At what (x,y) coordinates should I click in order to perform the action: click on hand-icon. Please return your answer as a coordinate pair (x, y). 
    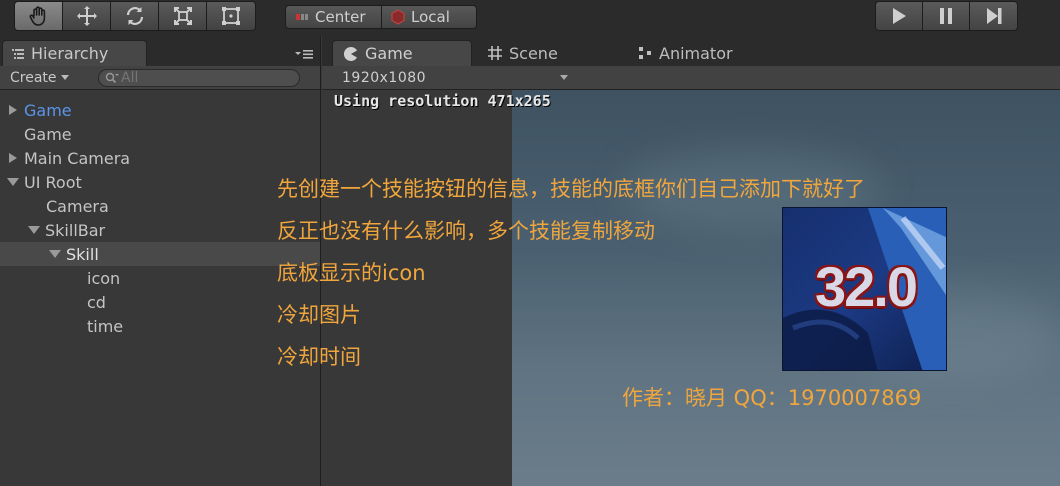
    Looking at the image, I should click on (37, 16).